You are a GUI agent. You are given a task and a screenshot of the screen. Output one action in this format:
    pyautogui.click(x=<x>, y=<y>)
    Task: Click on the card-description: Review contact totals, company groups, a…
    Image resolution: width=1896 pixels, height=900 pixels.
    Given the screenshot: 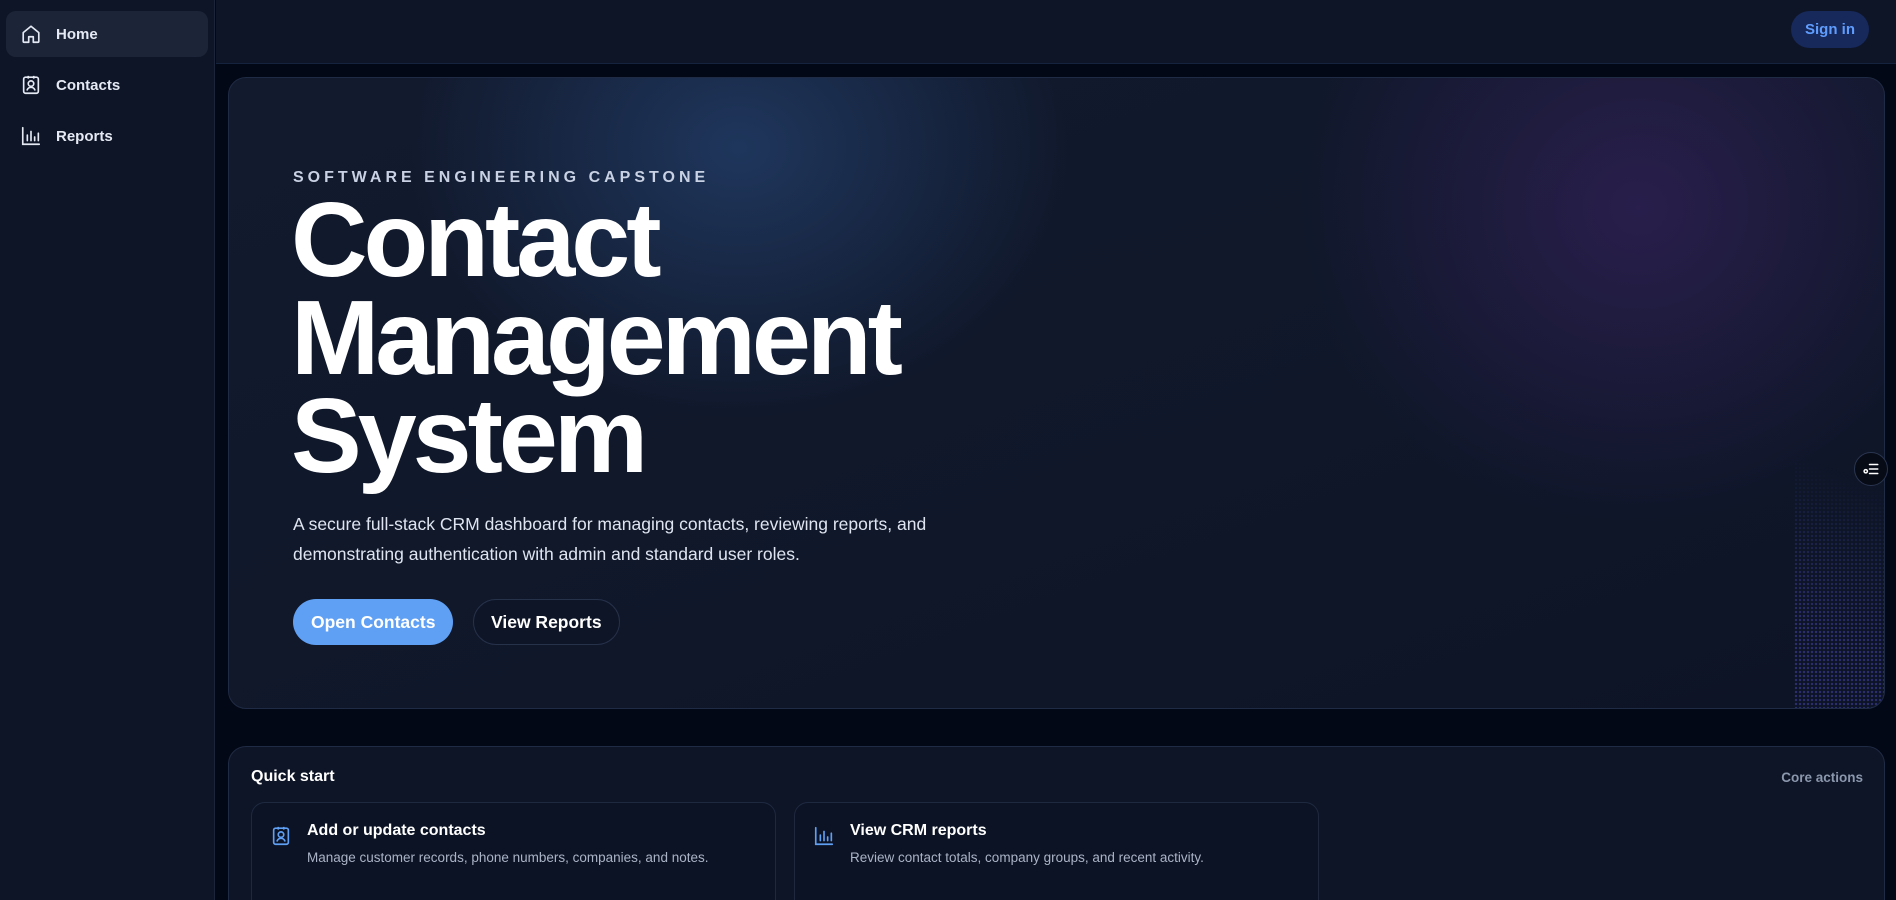 What is the action you would take?
    pyautogui.click(x=1027, y=857)
    